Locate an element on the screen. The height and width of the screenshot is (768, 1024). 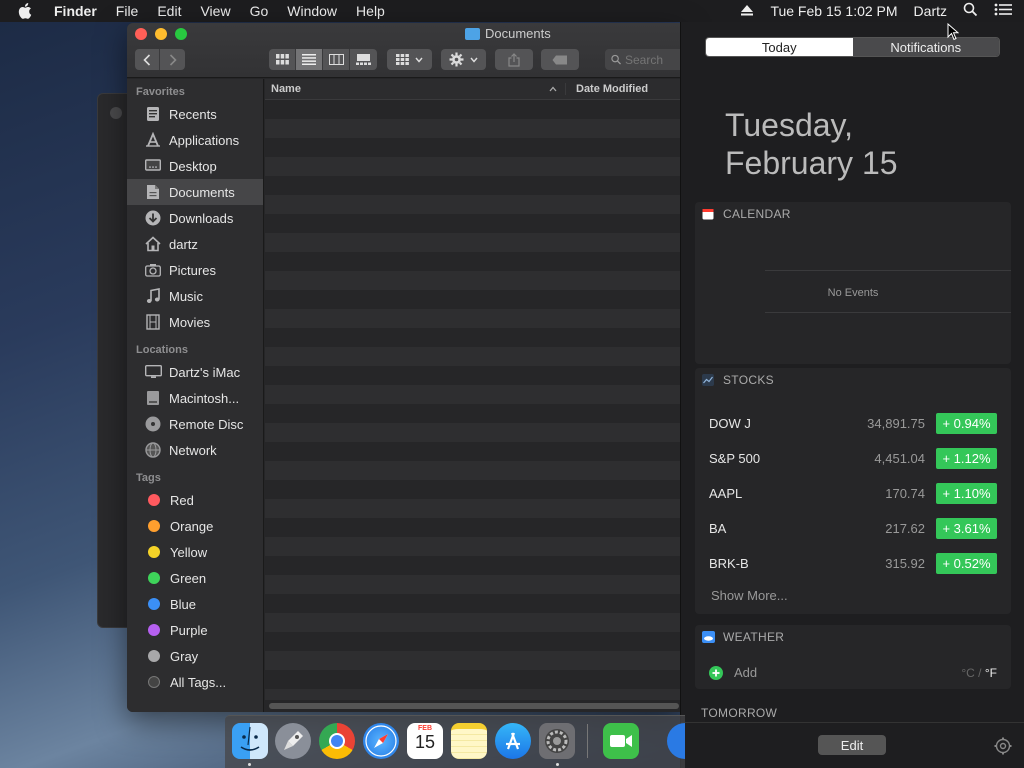
menu-window: Window is located at coordinates (312, 11).